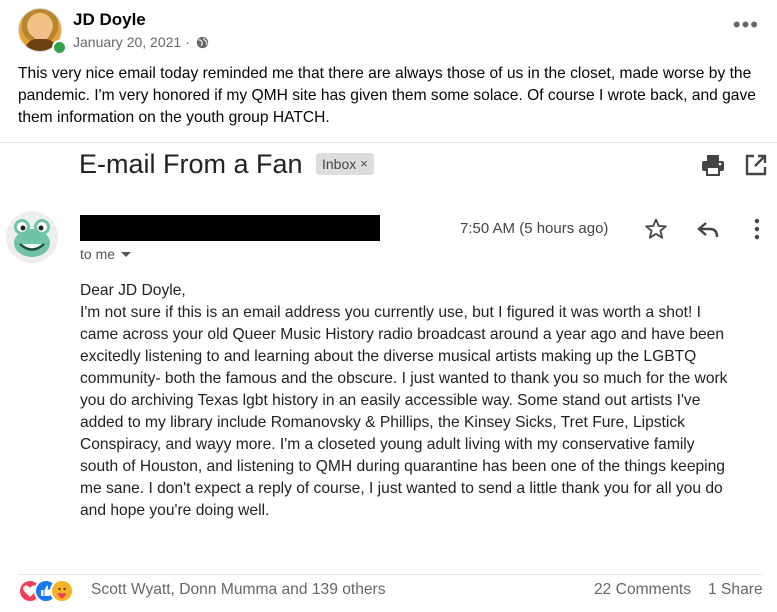 The width and height of the screenshot is (777, 612). I want to click on recipient-details: to me, so click(106, 254).